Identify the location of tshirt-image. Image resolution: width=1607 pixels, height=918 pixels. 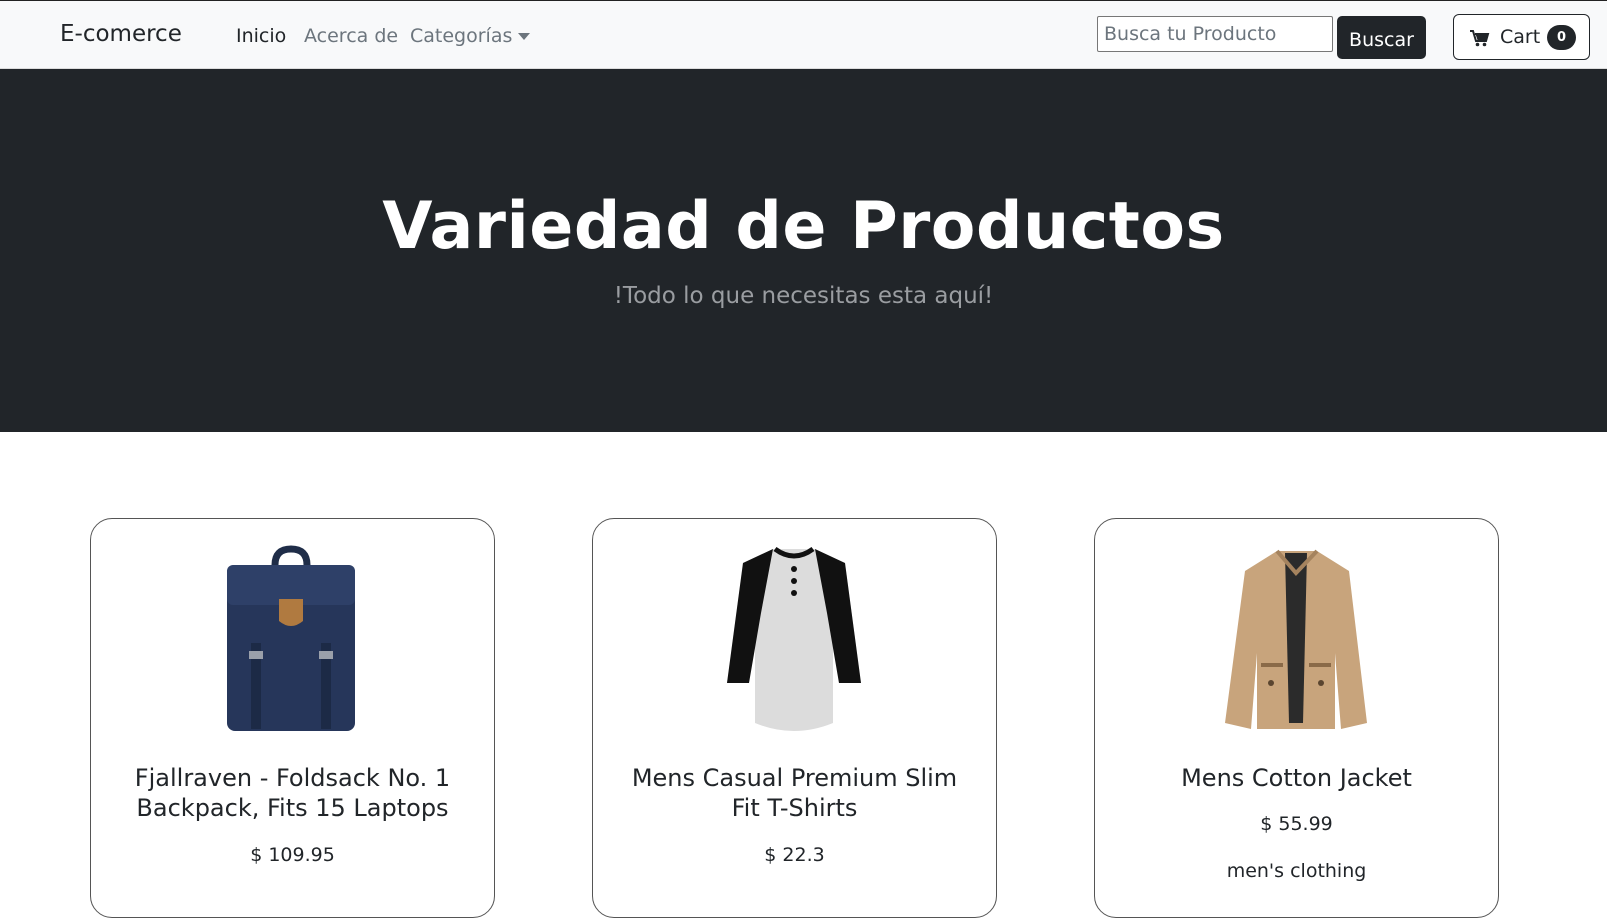
(794, 638).